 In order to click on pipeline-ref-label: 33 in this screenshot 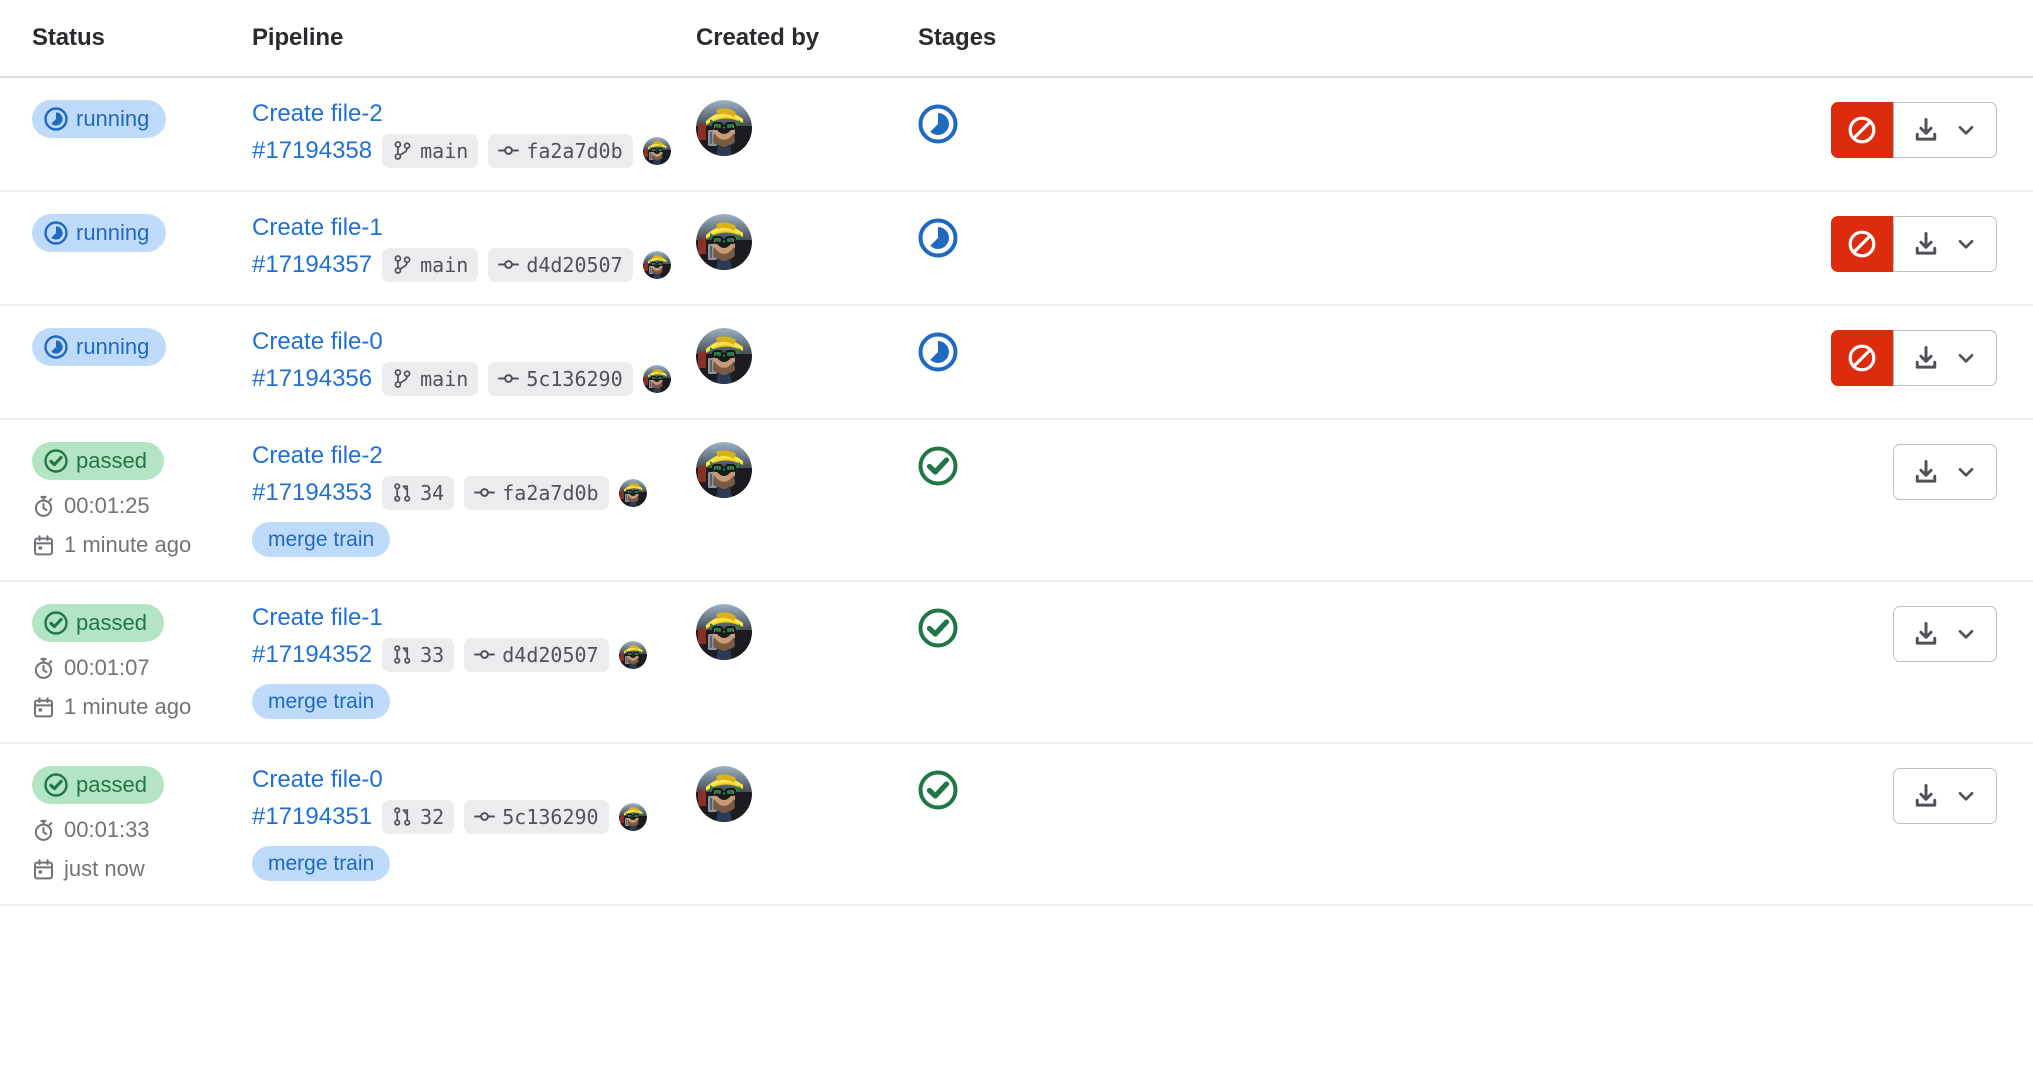, I will do `click(432, 654)`.